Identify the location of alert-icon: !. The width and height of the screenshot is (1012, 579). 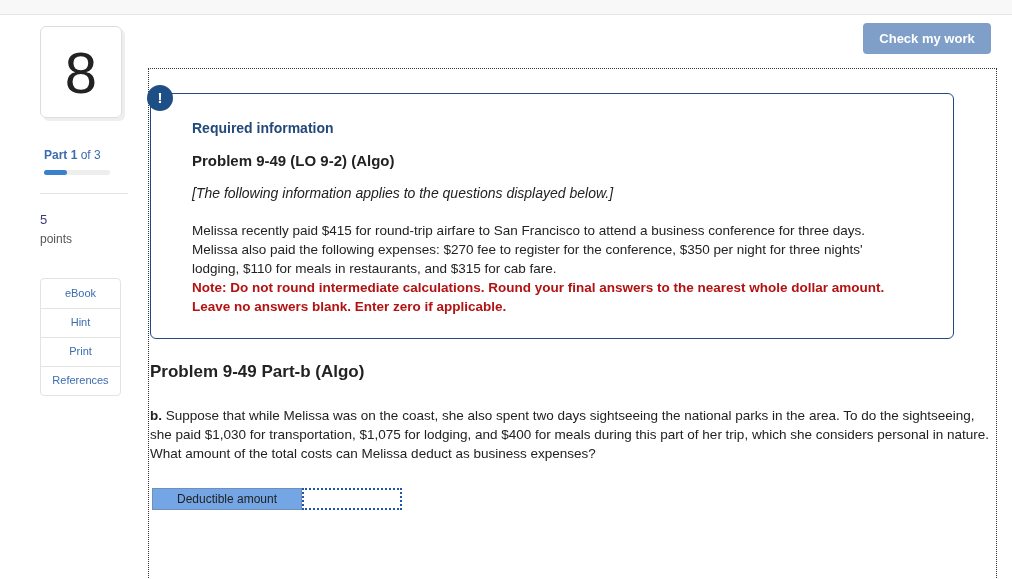
(160, 98).